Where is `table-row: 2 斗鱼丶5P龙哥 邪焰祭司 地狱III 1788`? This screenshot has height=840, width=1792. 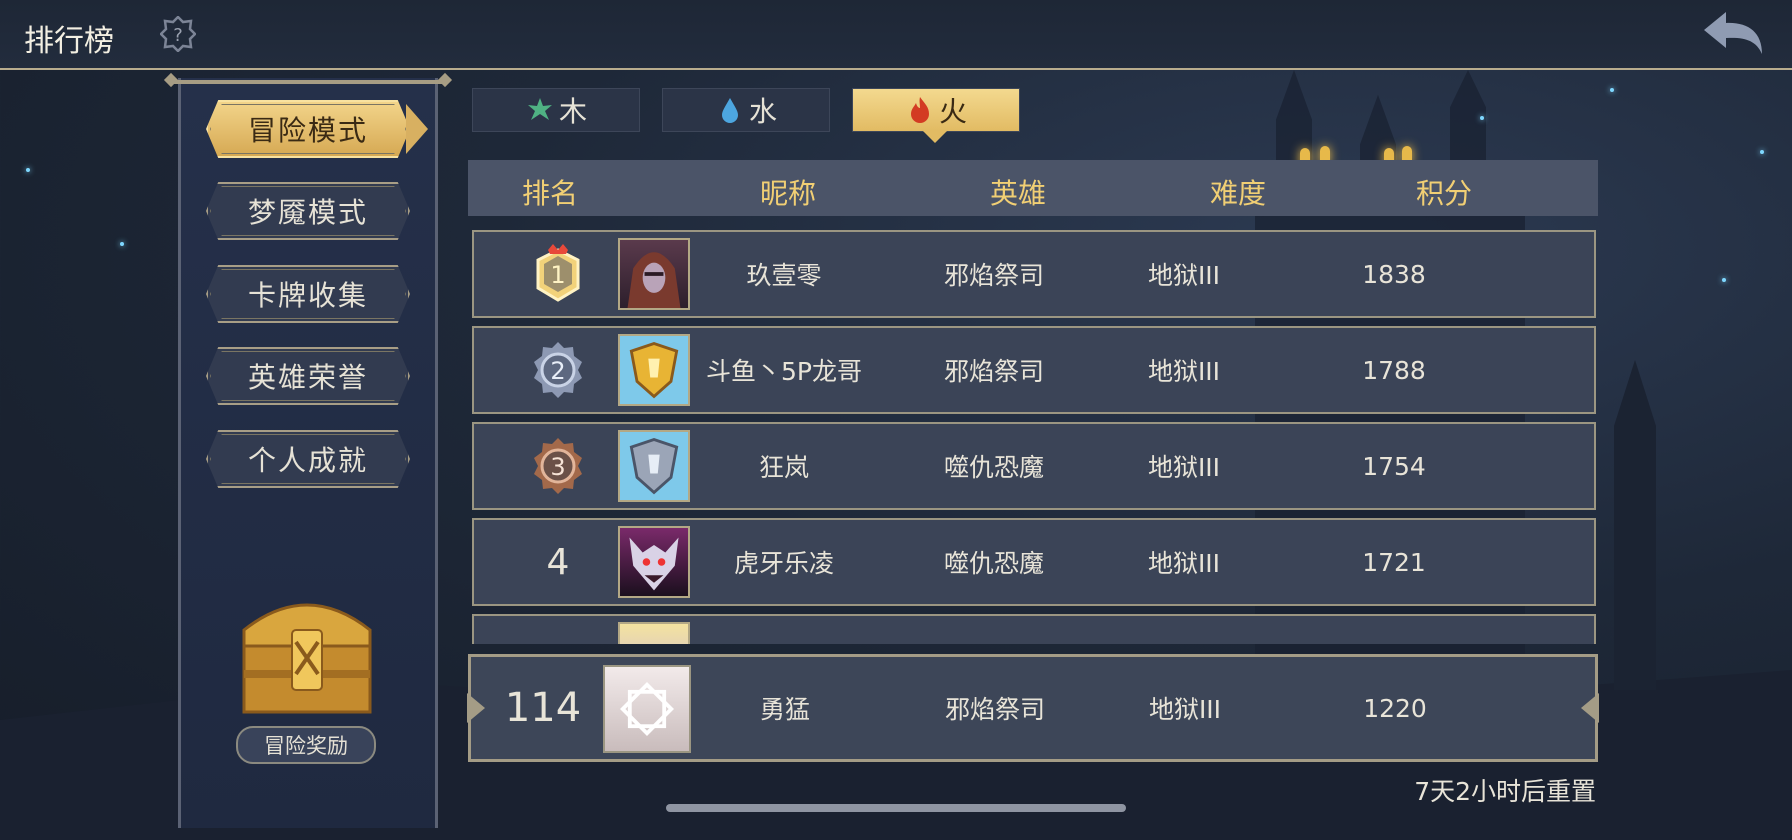
table-row: 2 斗鱼丶5P龙哥 邪焰祭司 地狱III 1788 is located at coordinates (1034, 370).